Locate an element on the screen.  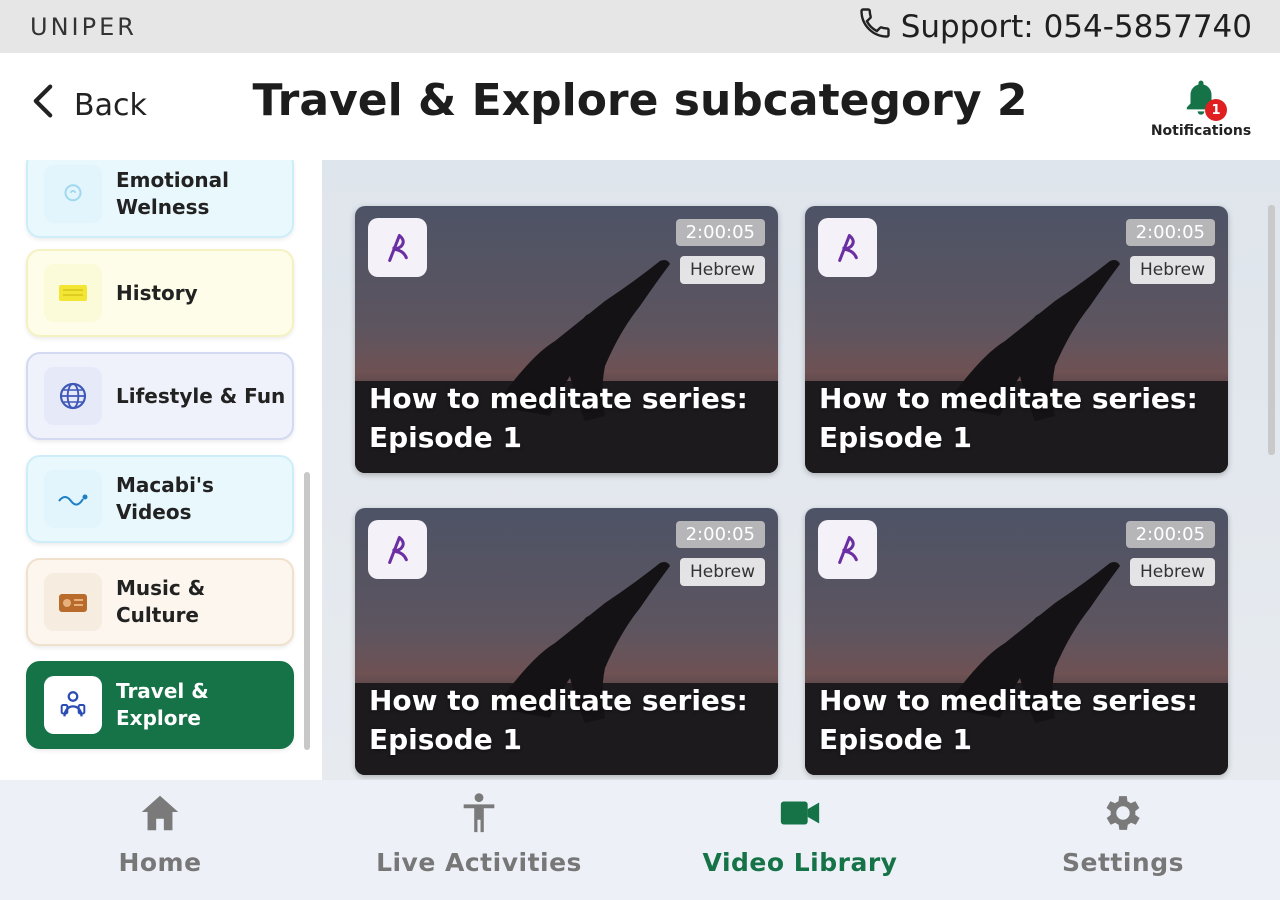
nav-video-library: Video Library is located at coordinates (800, 833).